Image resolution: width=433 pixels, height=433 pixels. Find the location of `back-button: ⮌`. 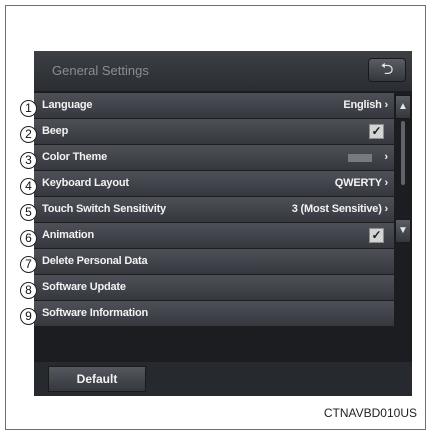

back-button: ⮌ is located at coordinates (387, 70).